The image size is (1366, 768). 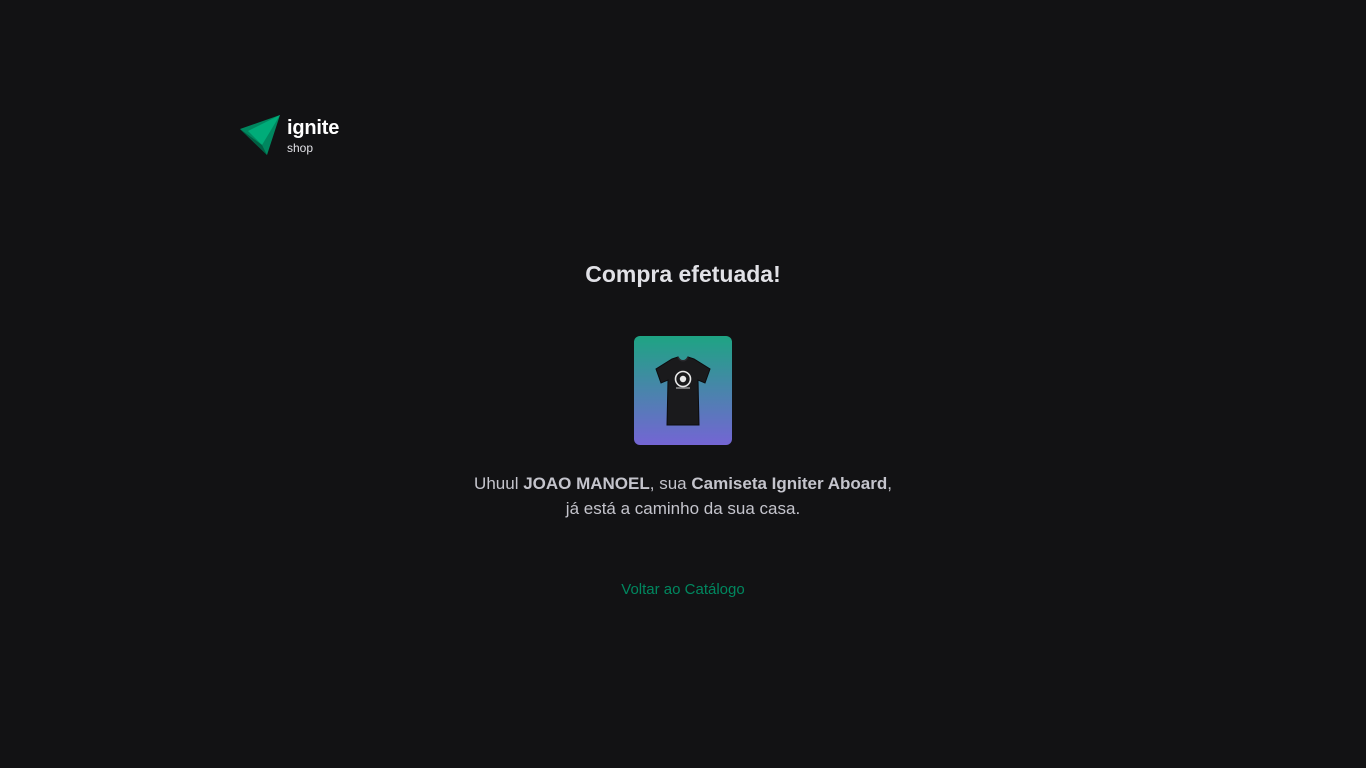 I want to click on product-image-container, so click(x=683, y=390).